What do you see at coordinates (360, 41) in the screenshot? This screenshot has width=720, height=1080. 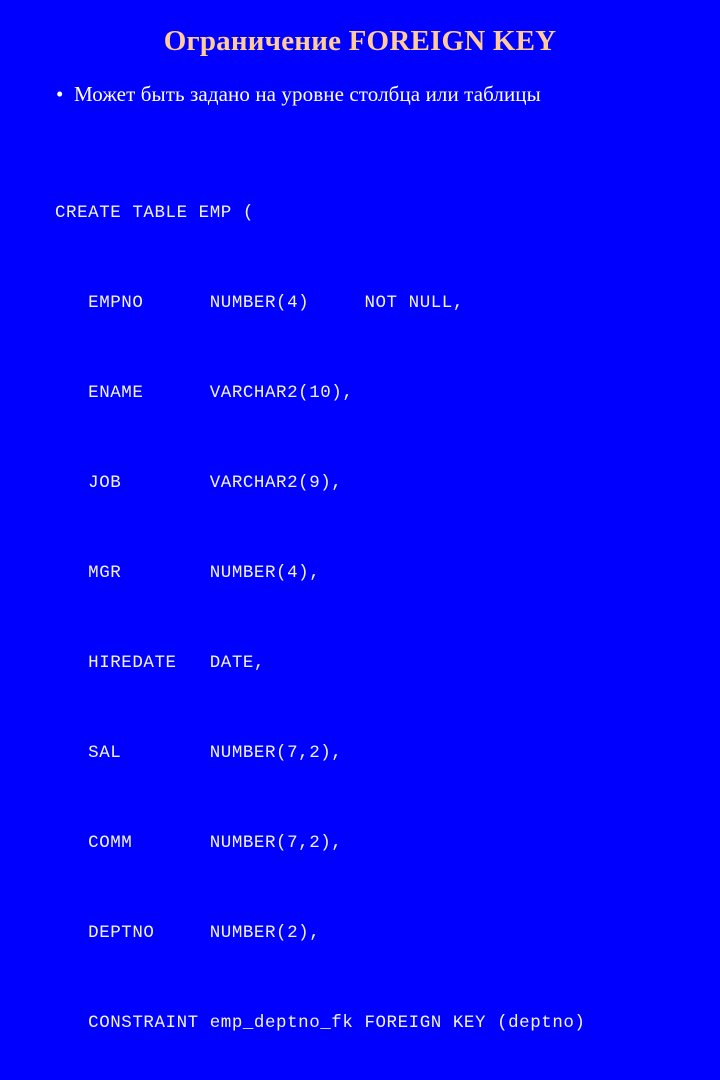 I see `page-title: Ограничение FOREIGN KEY` at bounding box center [360, 41].